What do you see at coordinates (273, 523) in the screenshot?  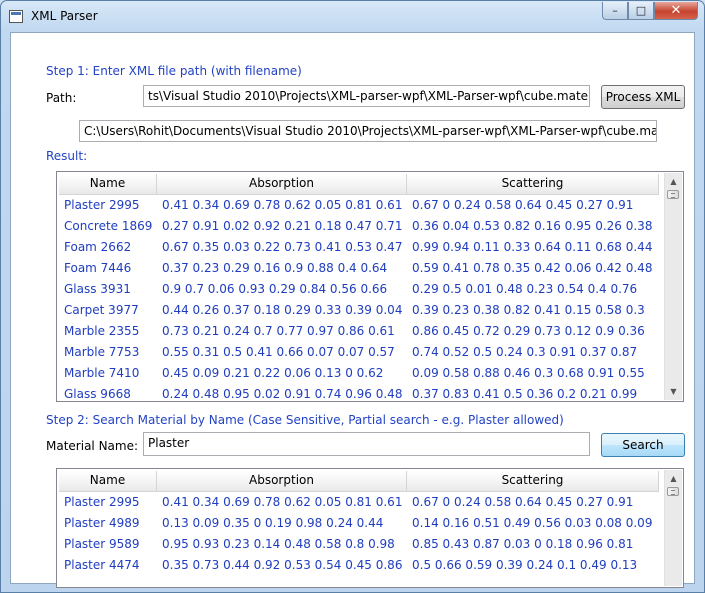 I see `cell-absorption: 0.13 0.09 0.35 0 0.19 0.98 0.24 0.44` at bounding box center [273, 523].